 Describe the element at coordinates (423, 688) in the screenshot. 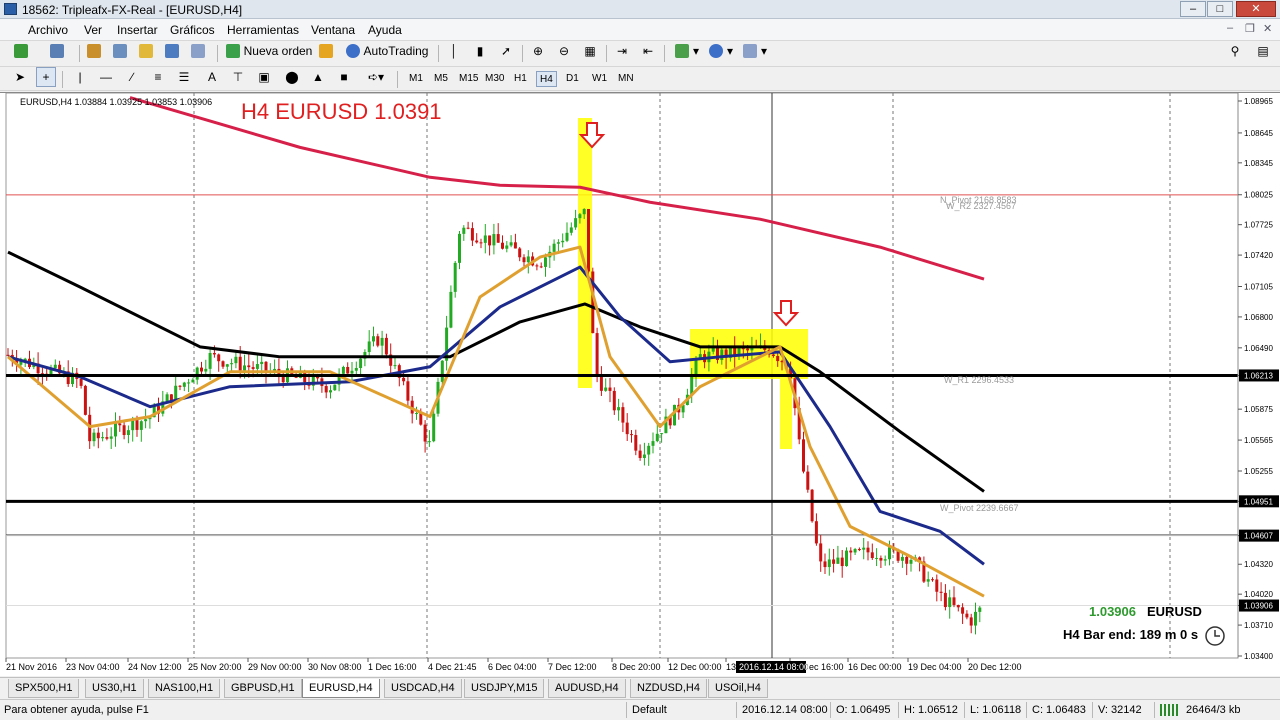

I see `chart-tab-usdcad-h4: USDCAD,H4` at that location.